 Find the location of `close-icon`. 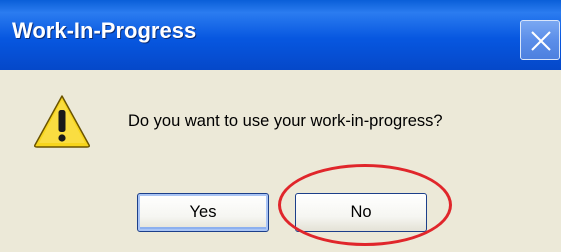

close-icon is located at coordinates (541, 41).